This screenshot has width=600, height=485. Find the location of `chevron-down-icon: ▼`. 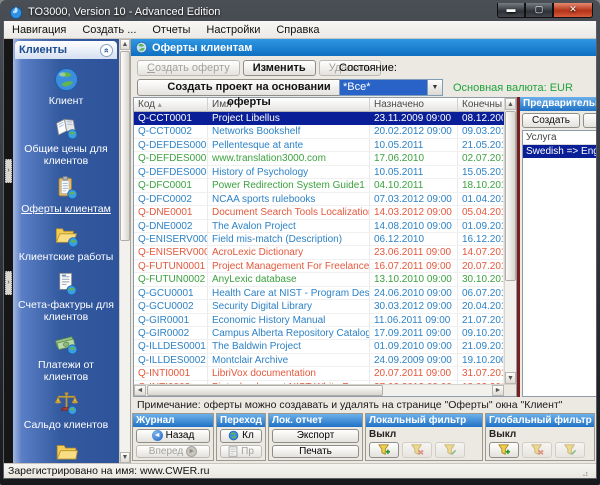

chevron-down-icon: ▼ is located at coordinates (434, 87).